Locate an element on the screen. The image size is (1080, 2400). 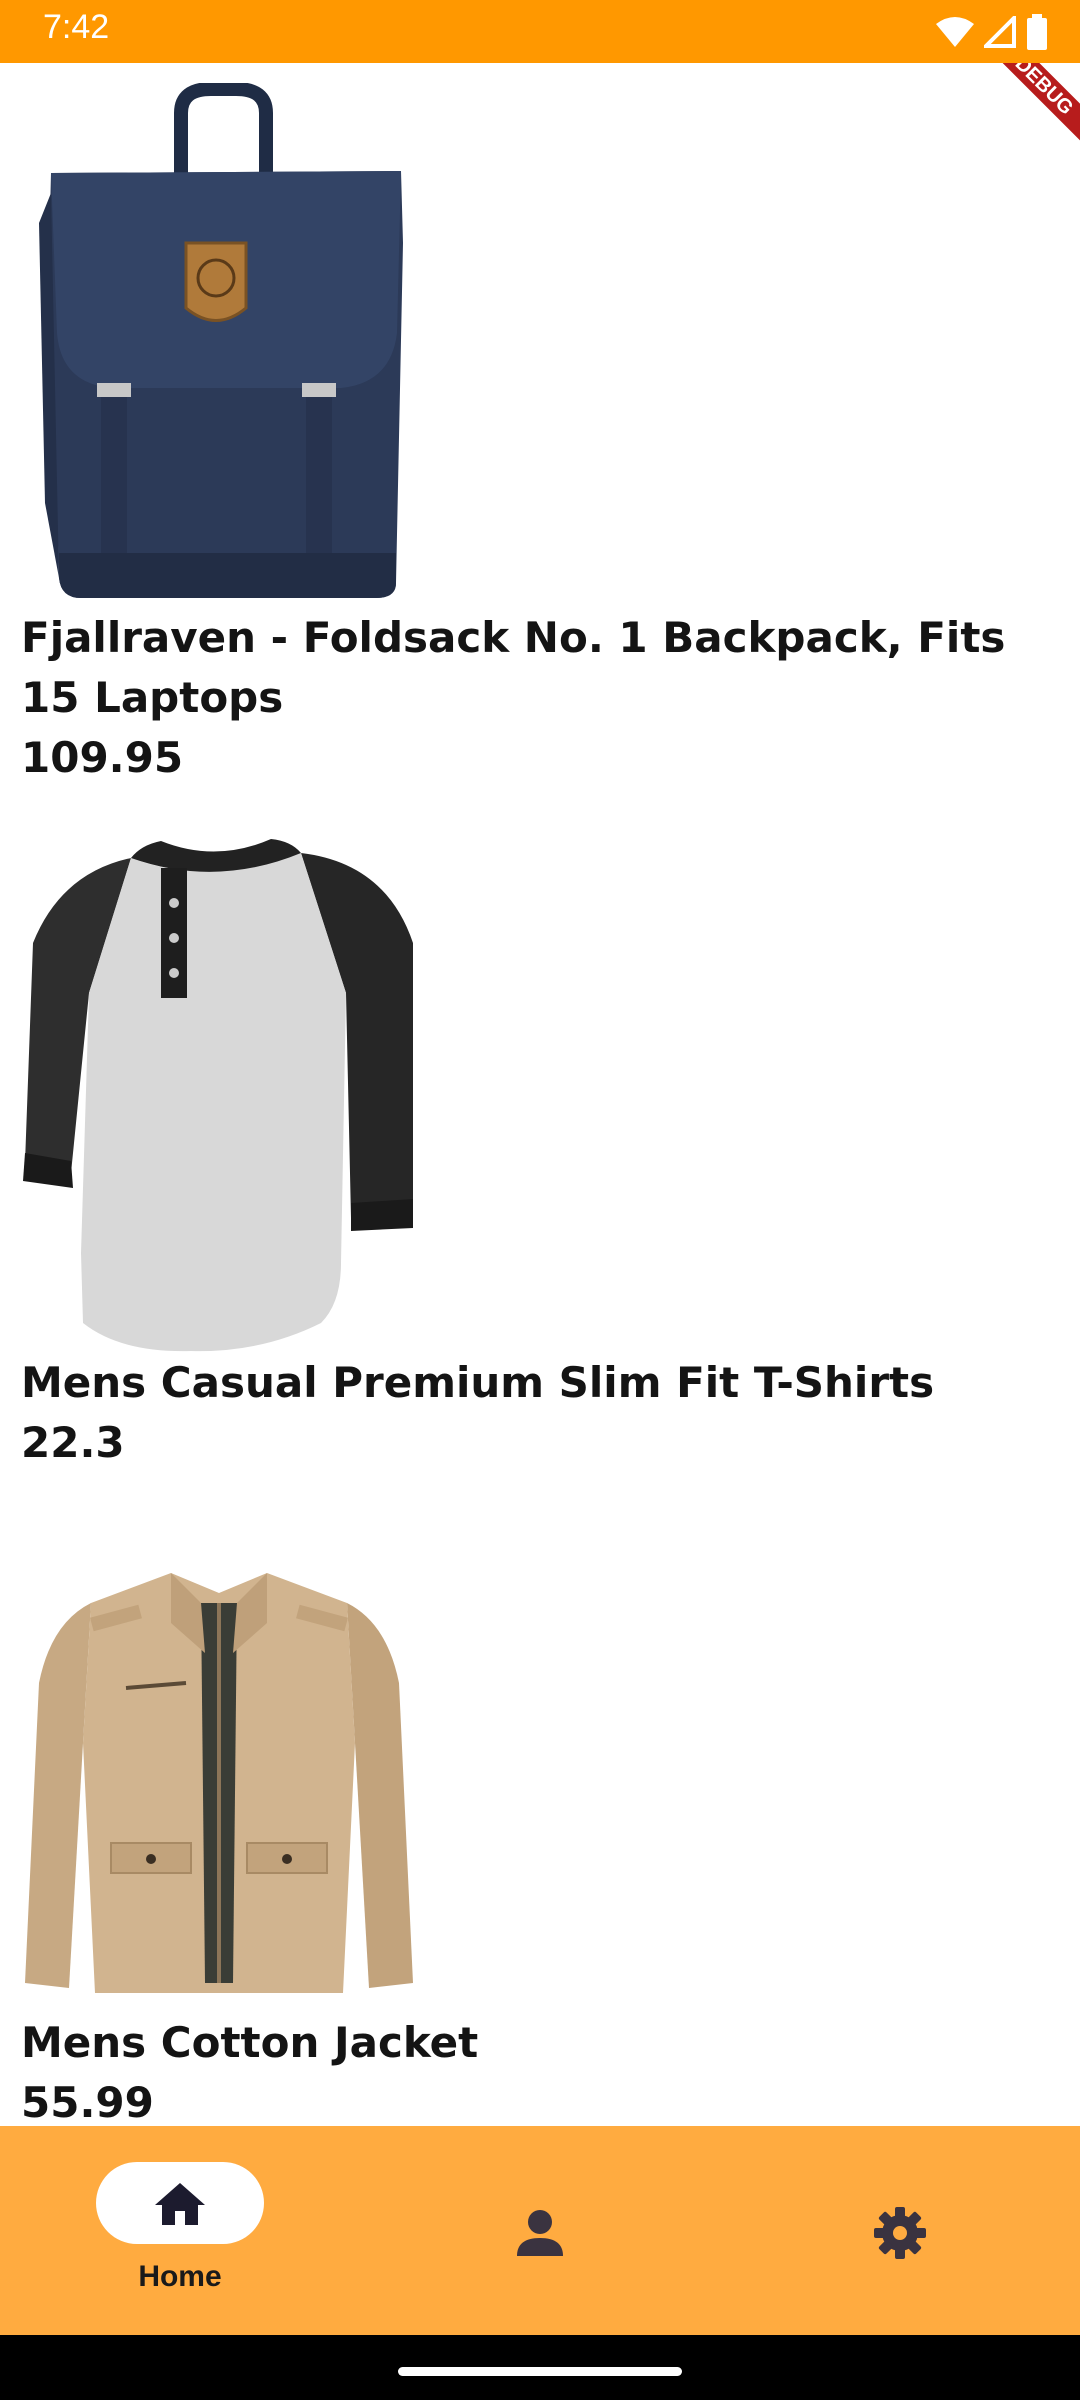
status-time: 7:42 is located at coordinates (76, 27).